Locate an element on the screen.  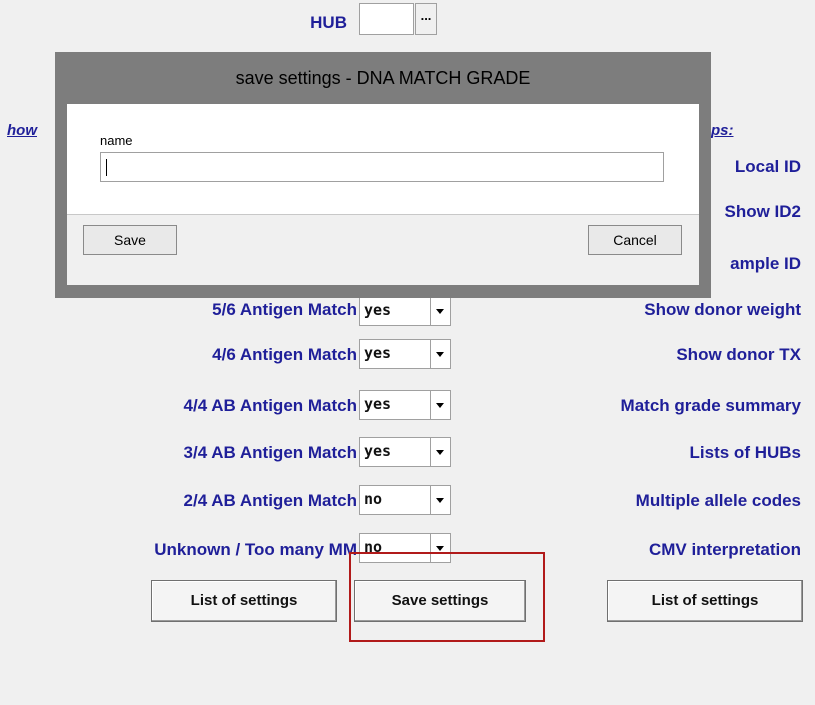
dialog-save-button: Save is located at coordinates (130, 240).